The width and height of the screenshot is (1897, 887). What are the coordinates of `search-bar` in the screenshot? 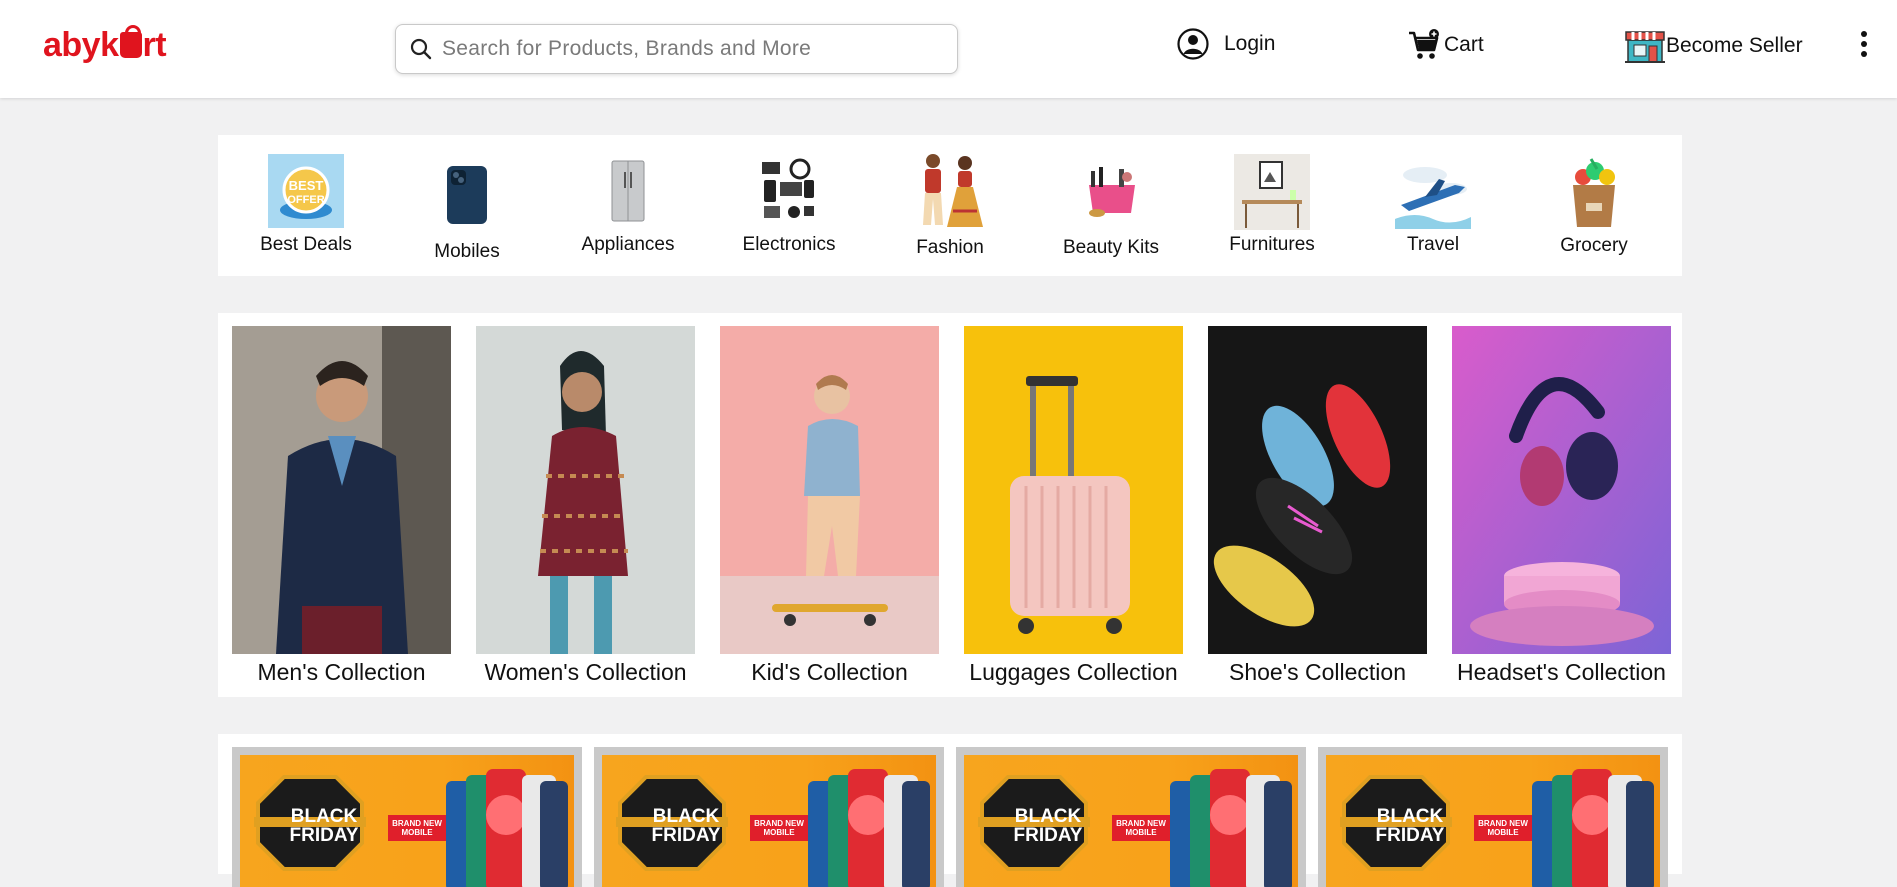 It's located at (676, 49).